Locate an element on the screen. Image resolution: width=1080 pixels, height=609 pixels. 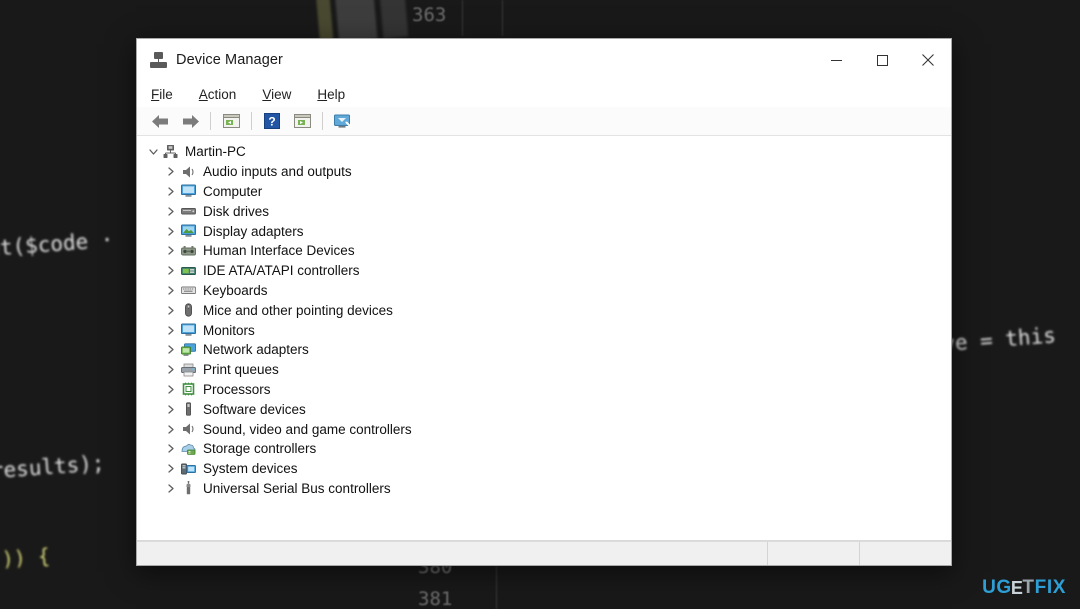
tree-item-label: Mice and other pointing devices is located at coordinates (298, 310).